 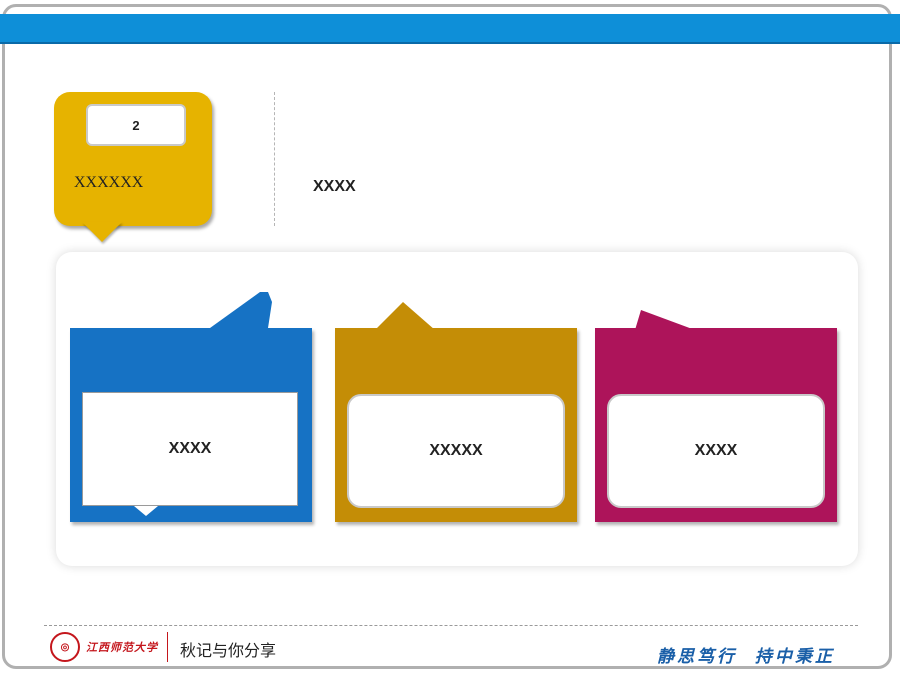 I want to click on footer-caption: 秋记与你分享, so click(x=228, y=650).